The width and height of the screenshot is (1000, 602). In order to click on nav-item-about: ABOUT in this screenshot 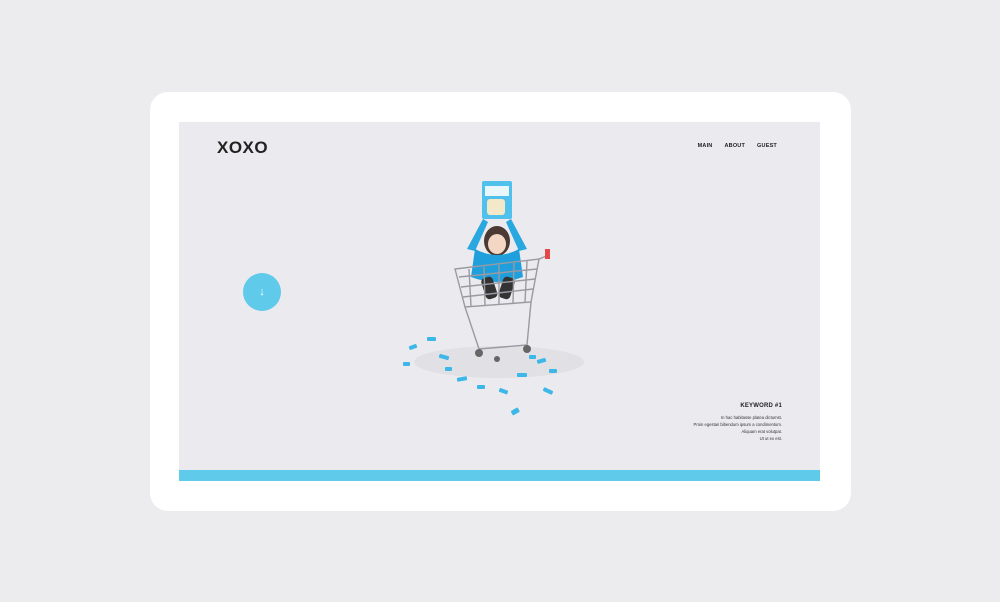, I will do `click(734, 146)`.